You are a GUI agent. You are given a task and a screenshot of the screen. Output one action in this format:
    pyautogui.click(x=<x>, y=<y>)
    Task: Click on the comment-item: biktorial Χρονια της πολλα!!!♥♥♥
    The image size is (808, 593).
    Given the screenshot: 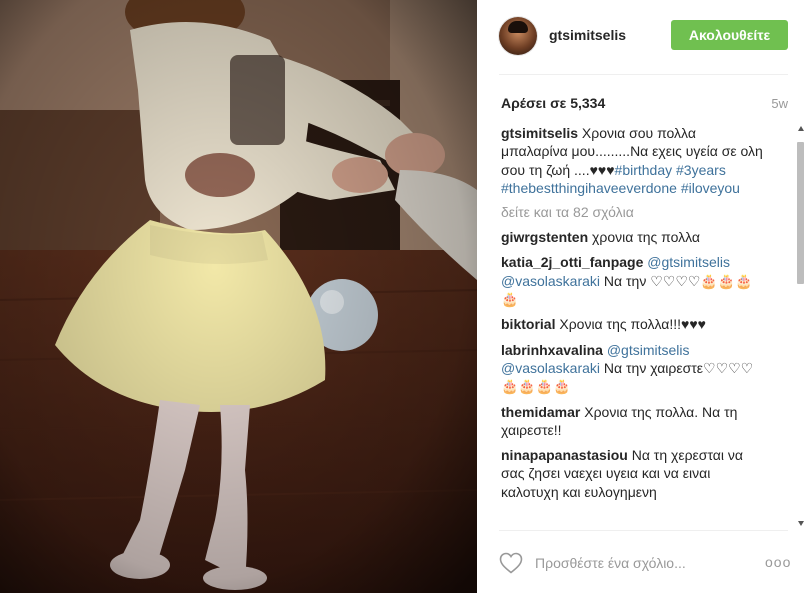 What is the action you would take?
    pyautogui.click(x=632, y=324)
    